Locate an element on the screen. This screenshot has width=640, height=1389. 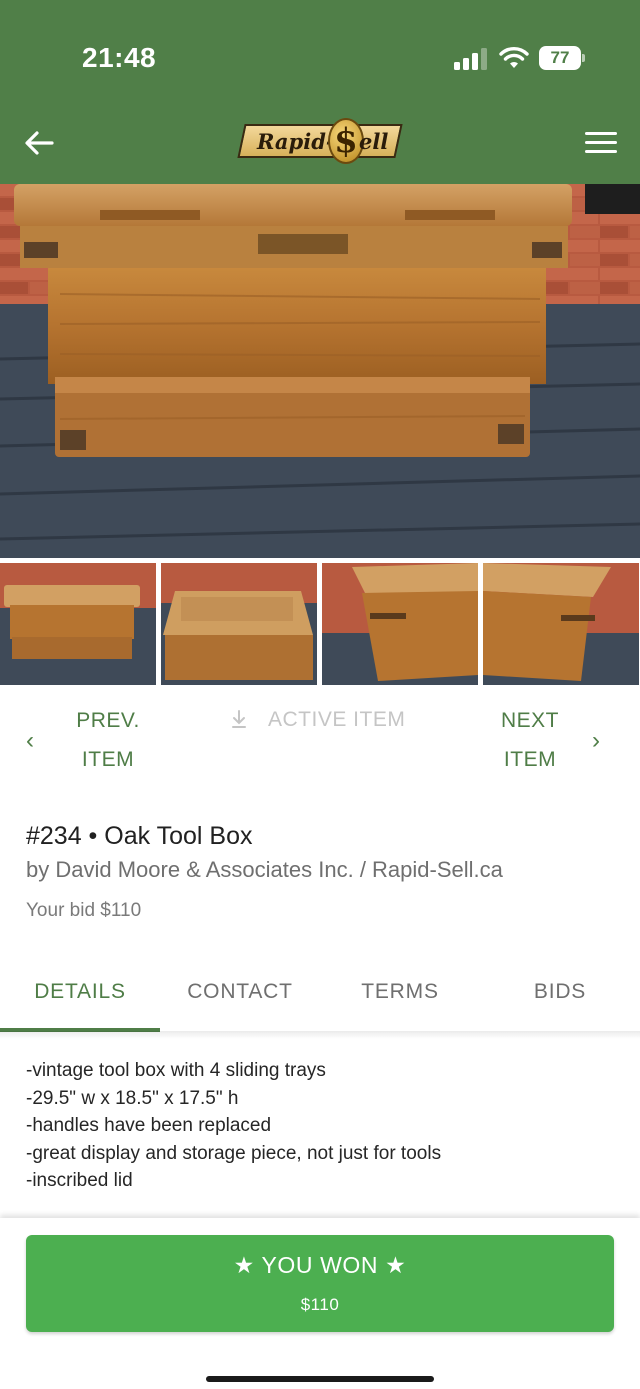
item-title: #234 • Oak Tool Box is located at coordinates (139, 836).